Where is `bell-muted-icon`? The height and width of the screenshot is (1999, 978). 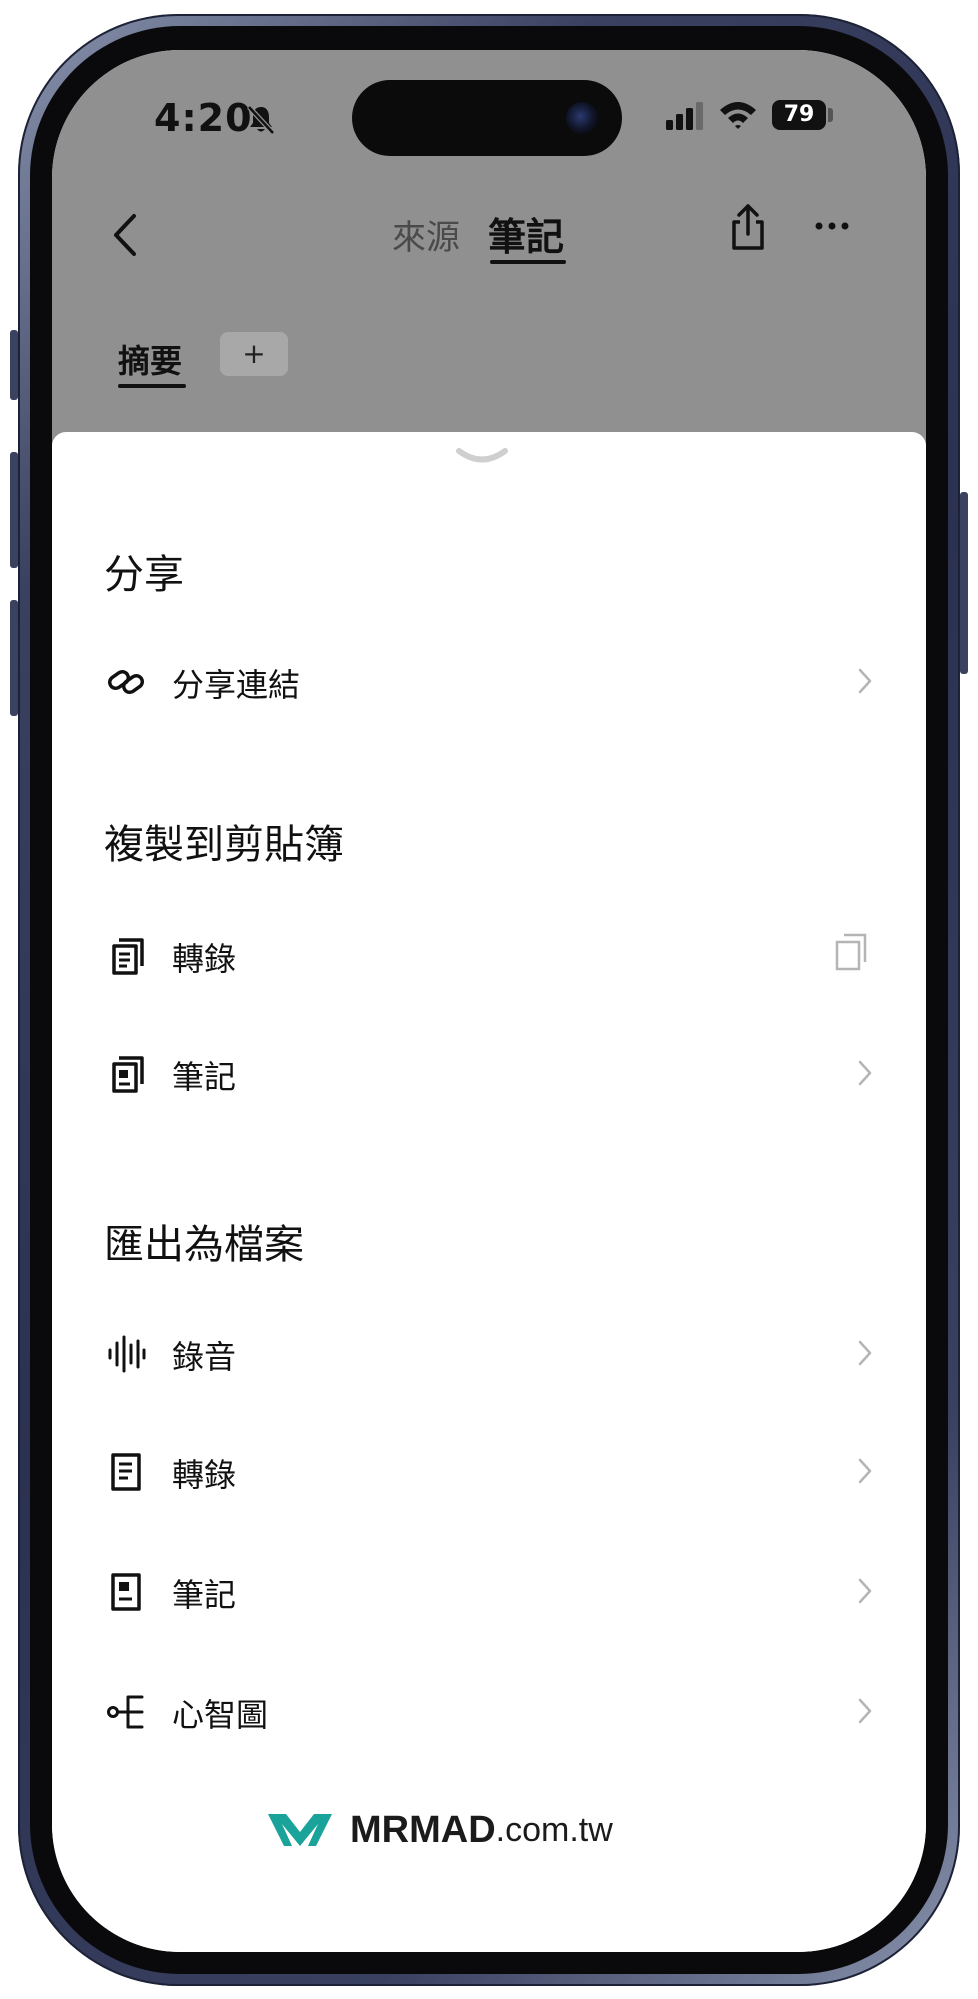
bell-muted-icon is located at coordinates (261, 120).